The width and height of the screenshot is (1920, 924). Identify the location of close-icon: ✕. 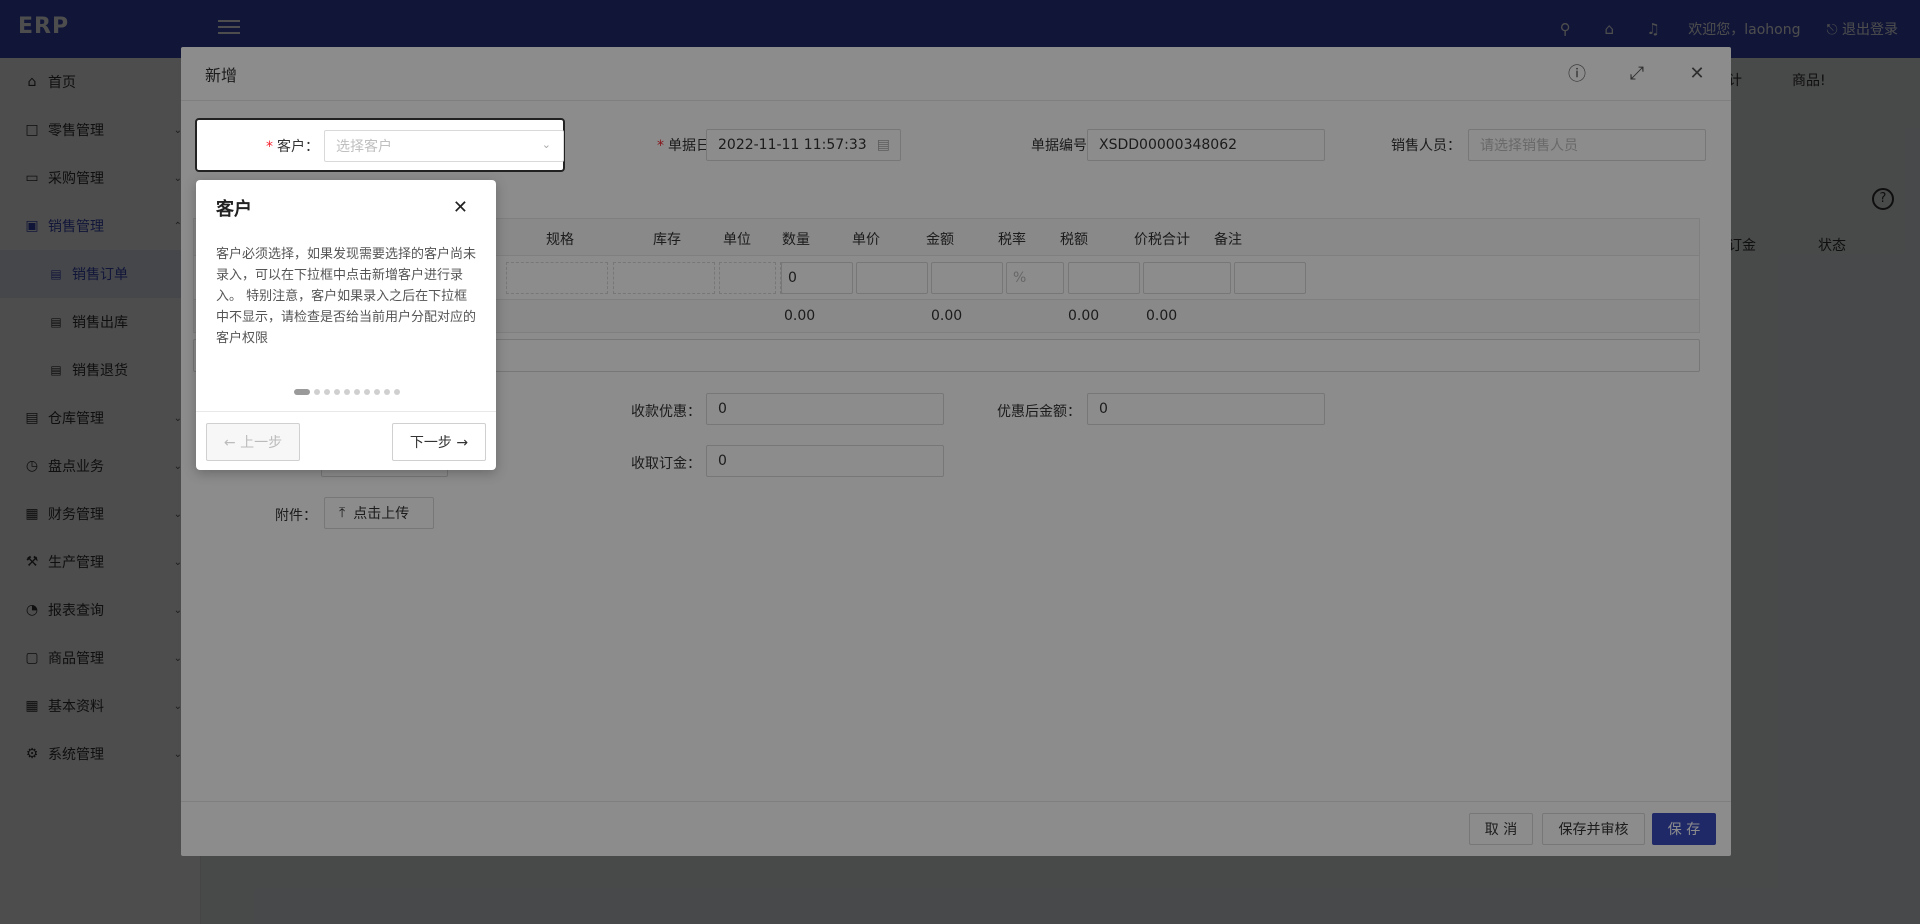
(460, 207).